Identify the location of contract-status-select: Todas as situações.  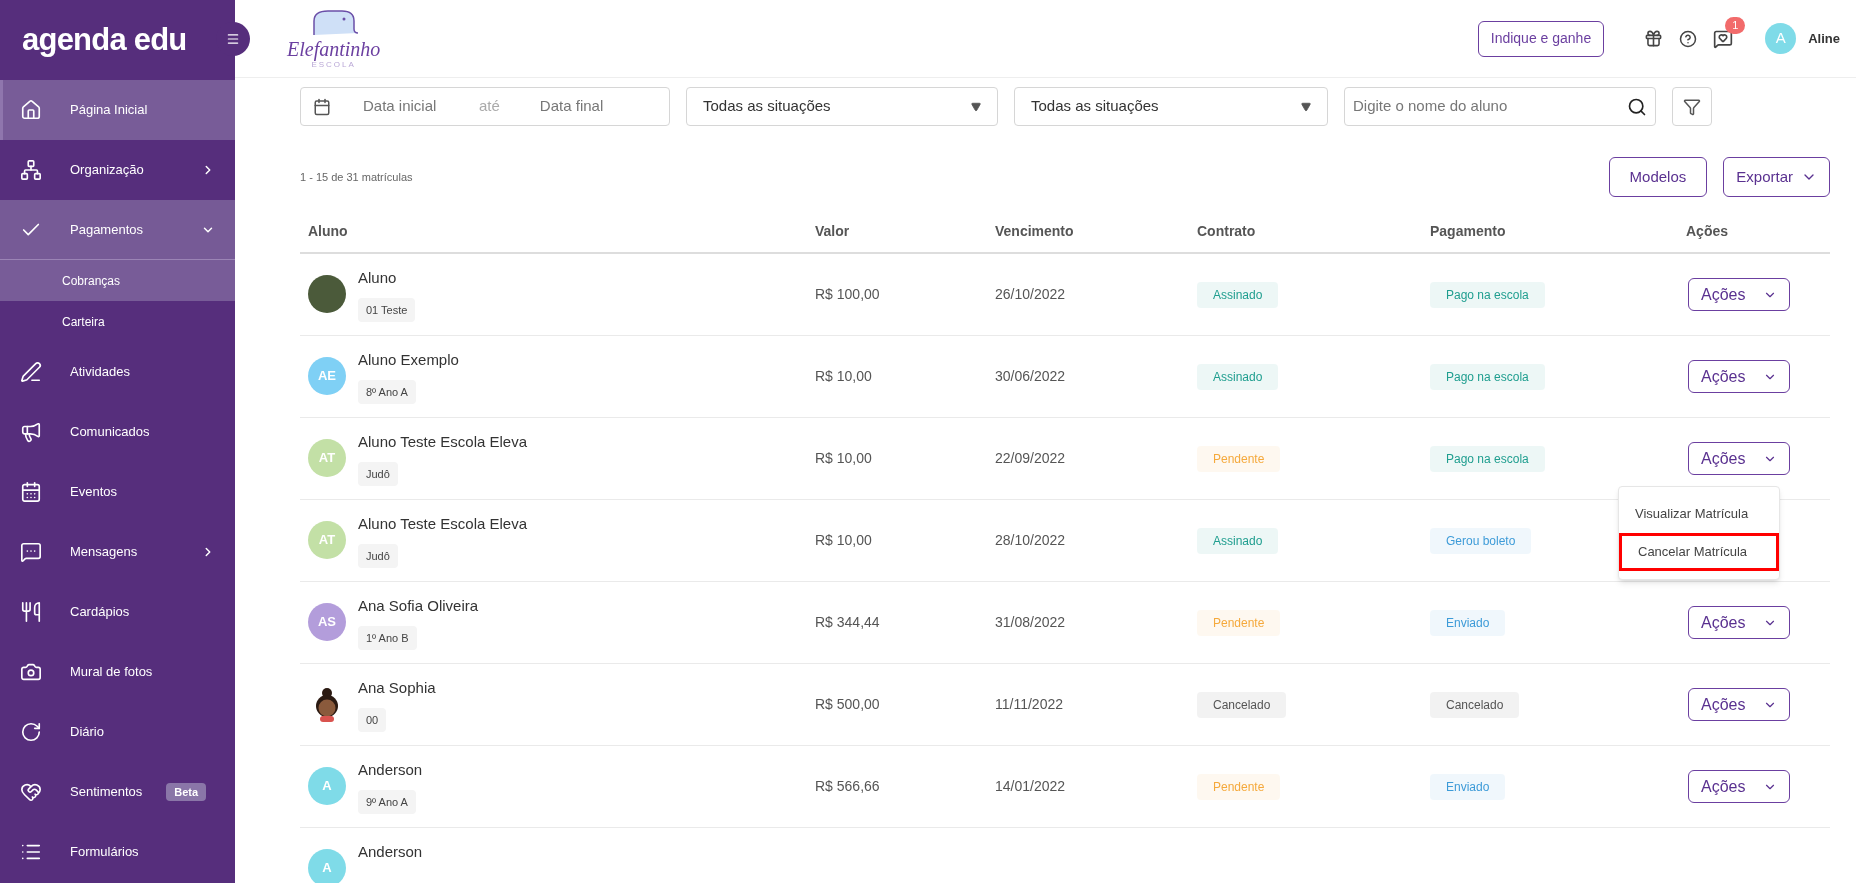
(842, 106).